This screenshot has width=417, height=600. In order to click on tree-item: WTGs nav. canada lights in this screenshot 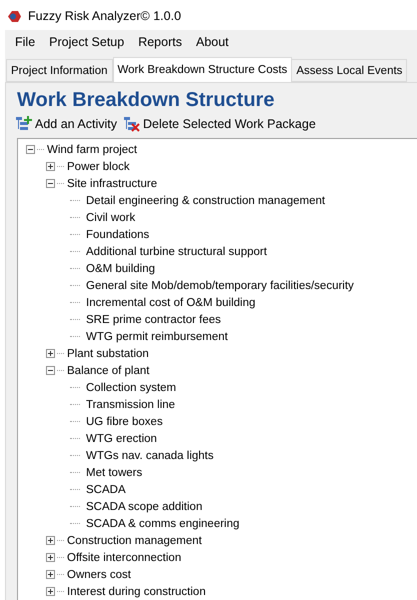, I will do `click(150, 456)`.